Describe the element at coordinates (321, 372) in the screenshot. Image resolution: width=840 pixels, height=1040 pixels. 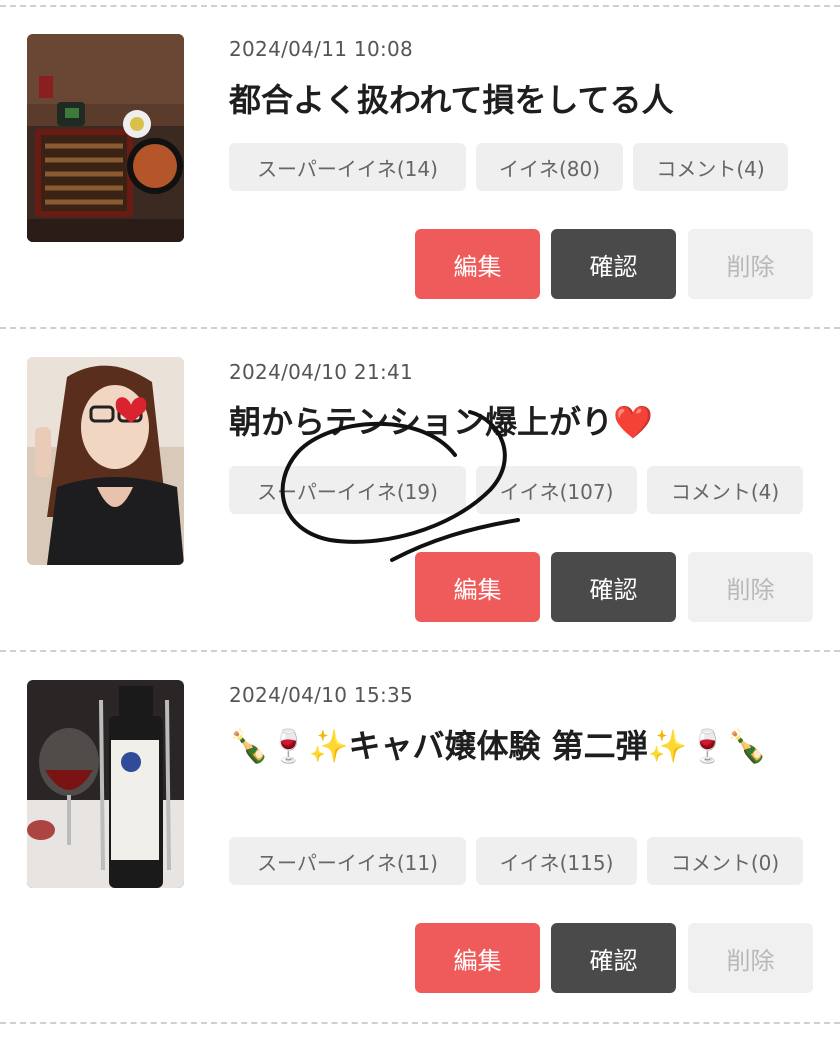
I see `post-date: 2024/04/10 21:41` at that location.